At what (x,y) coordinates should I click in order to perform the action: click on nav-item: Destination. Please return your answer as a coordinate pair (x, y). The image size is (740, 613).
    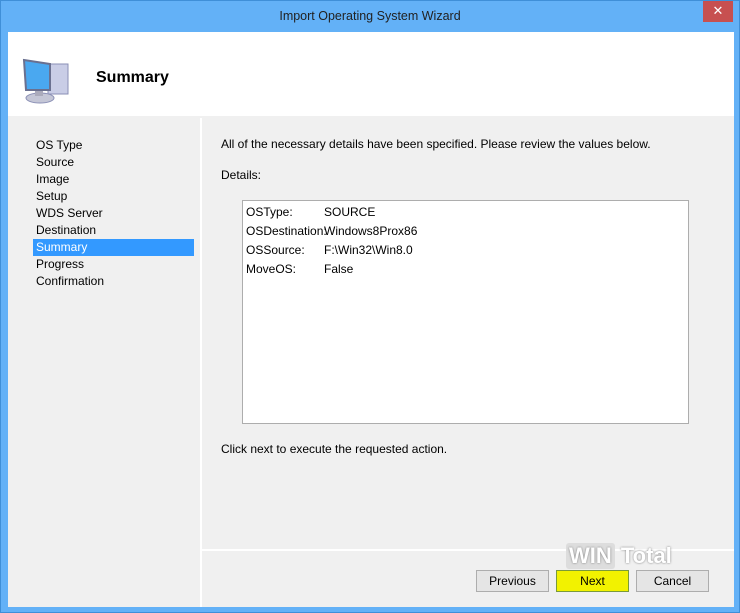
    Looking at the image, I should click on (113, 230).